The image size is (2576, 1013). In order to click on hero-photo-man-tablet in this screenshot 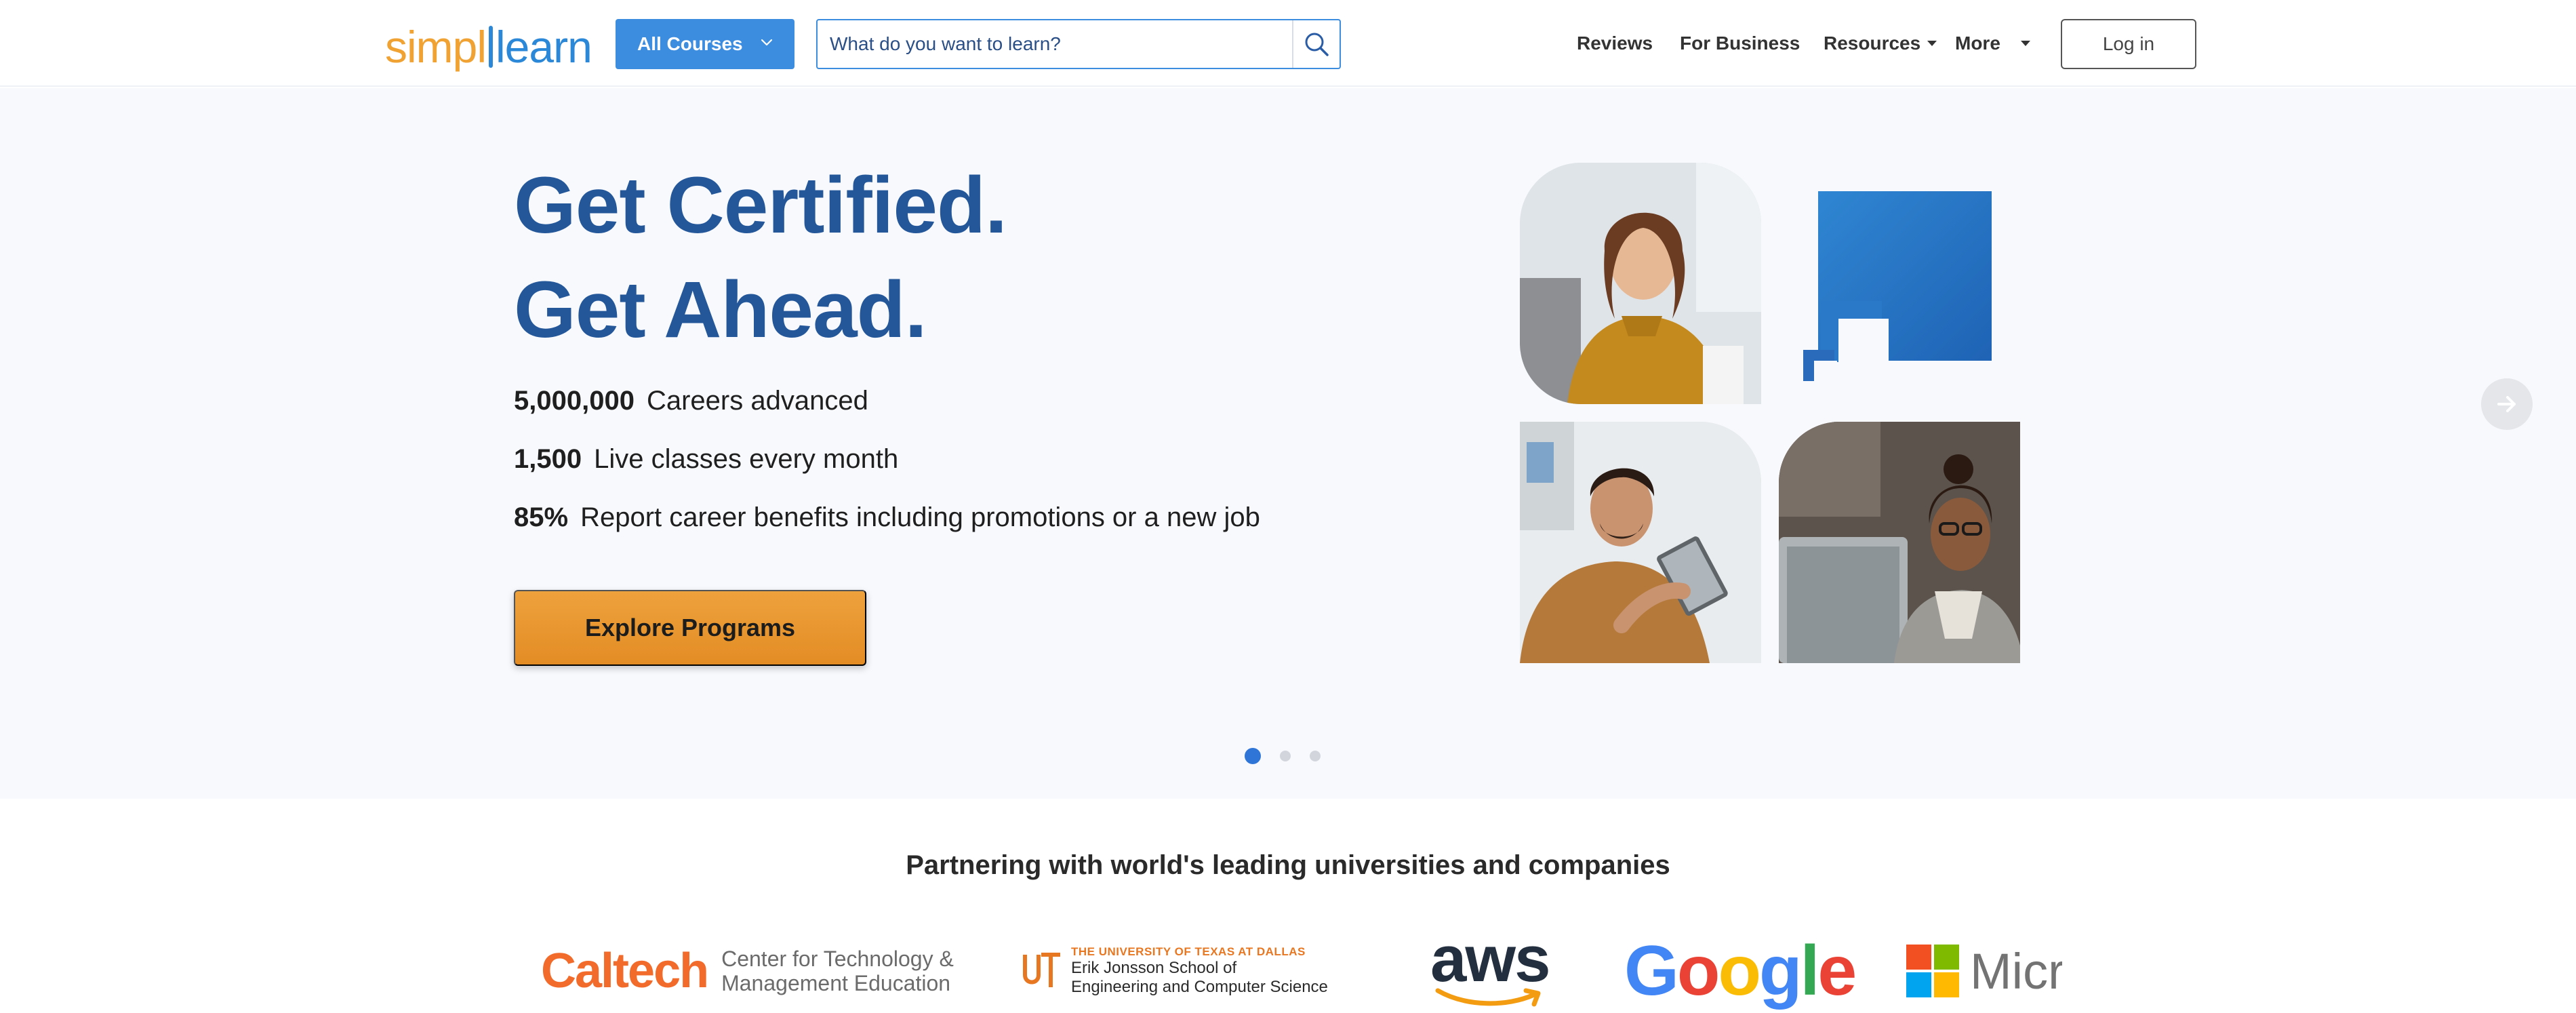, I will do `click(1640, 542)`.